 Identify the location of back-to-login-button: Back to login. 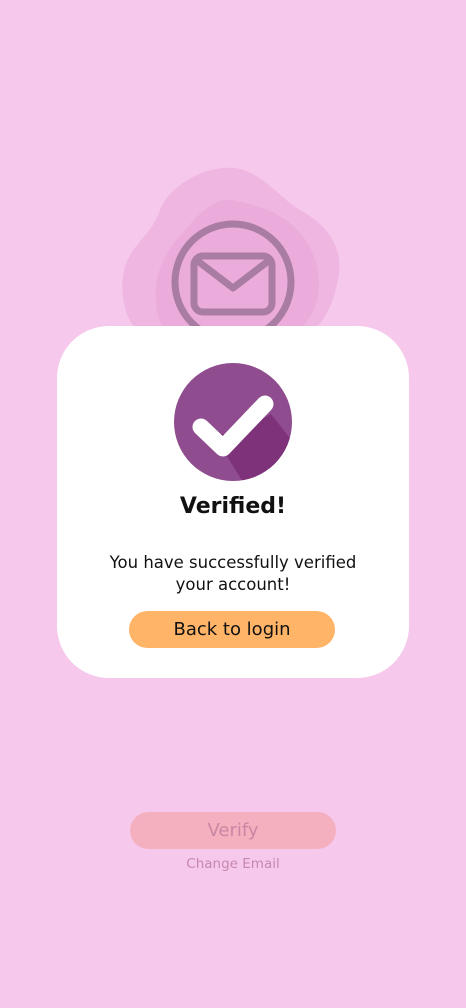
(232, 629).